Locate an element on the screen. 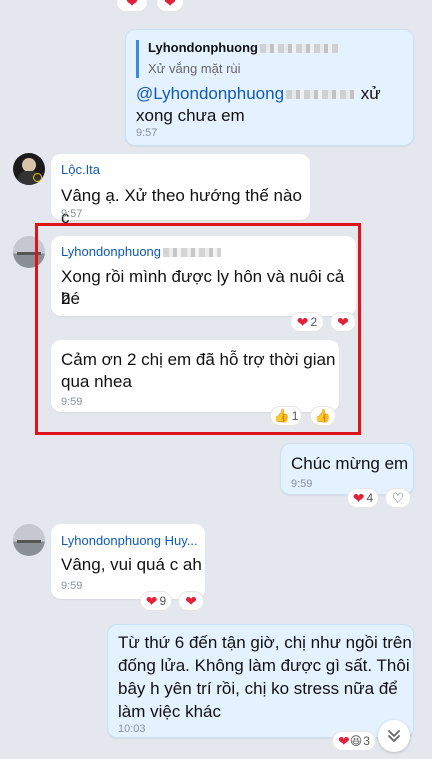  message-text: Vâng, vui quá c ah is located at coordinates (131, 564).